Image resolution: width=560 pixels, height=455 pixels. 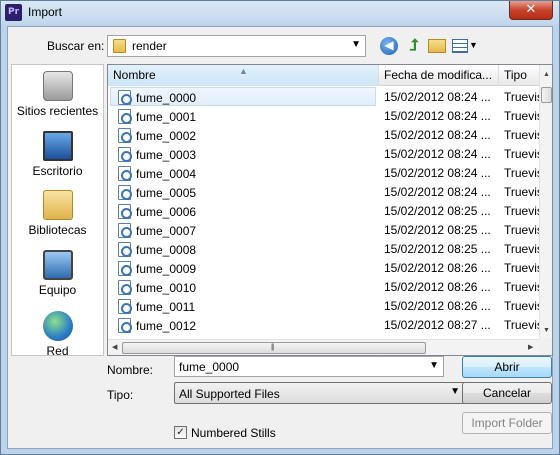 I want to click on file-row: fume_0000 15/02/2012 08:24 ... Truevision, so click(x=324, y=96).